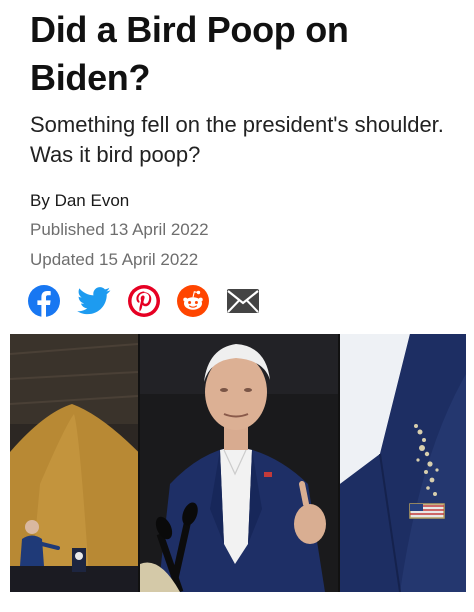 This screenshot has height=612, width=474. I want to click on share-bar, so click(144, 301).